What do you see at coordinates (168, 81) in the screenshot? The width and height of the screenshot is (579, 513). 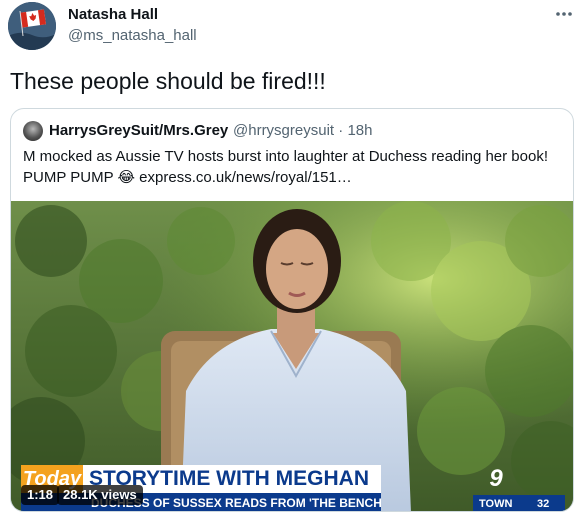 I see `tweet-text: These people should be fired!!!` at bounding box center [168, 81].